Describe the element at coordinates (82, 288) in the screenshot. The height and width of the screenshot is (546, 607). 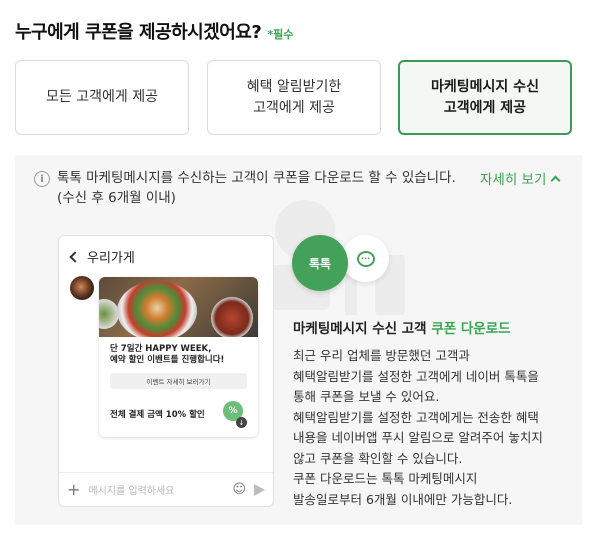
I see `store-avatar` at that location.